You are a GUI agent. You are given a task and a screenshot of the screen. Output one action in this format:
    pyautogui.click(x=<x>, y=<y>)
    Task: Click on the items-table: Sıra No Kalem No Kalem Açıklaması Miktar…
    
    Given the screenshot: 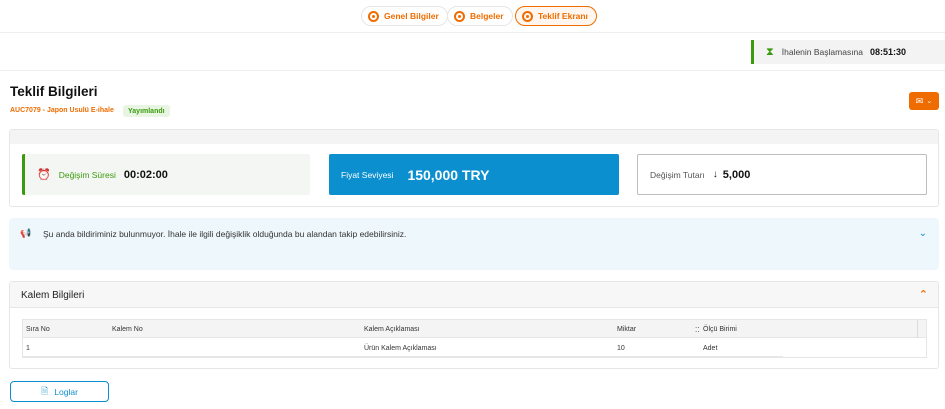 What is the action you would take?
    pyautogui.click(x=474, y=338)
    